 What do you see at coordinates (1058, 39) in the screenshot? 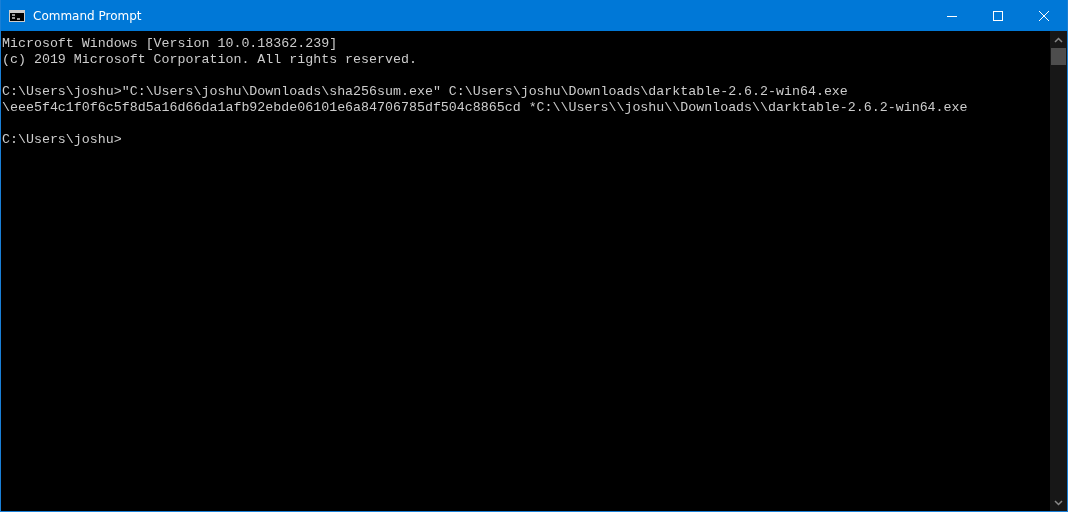
I see `scroll-up-icon` at bounding box center [1058, 39].